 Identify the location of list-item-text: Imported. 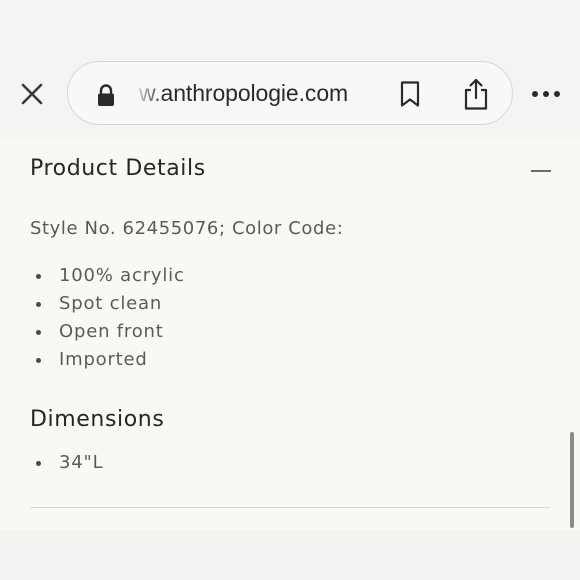
(103, 359).